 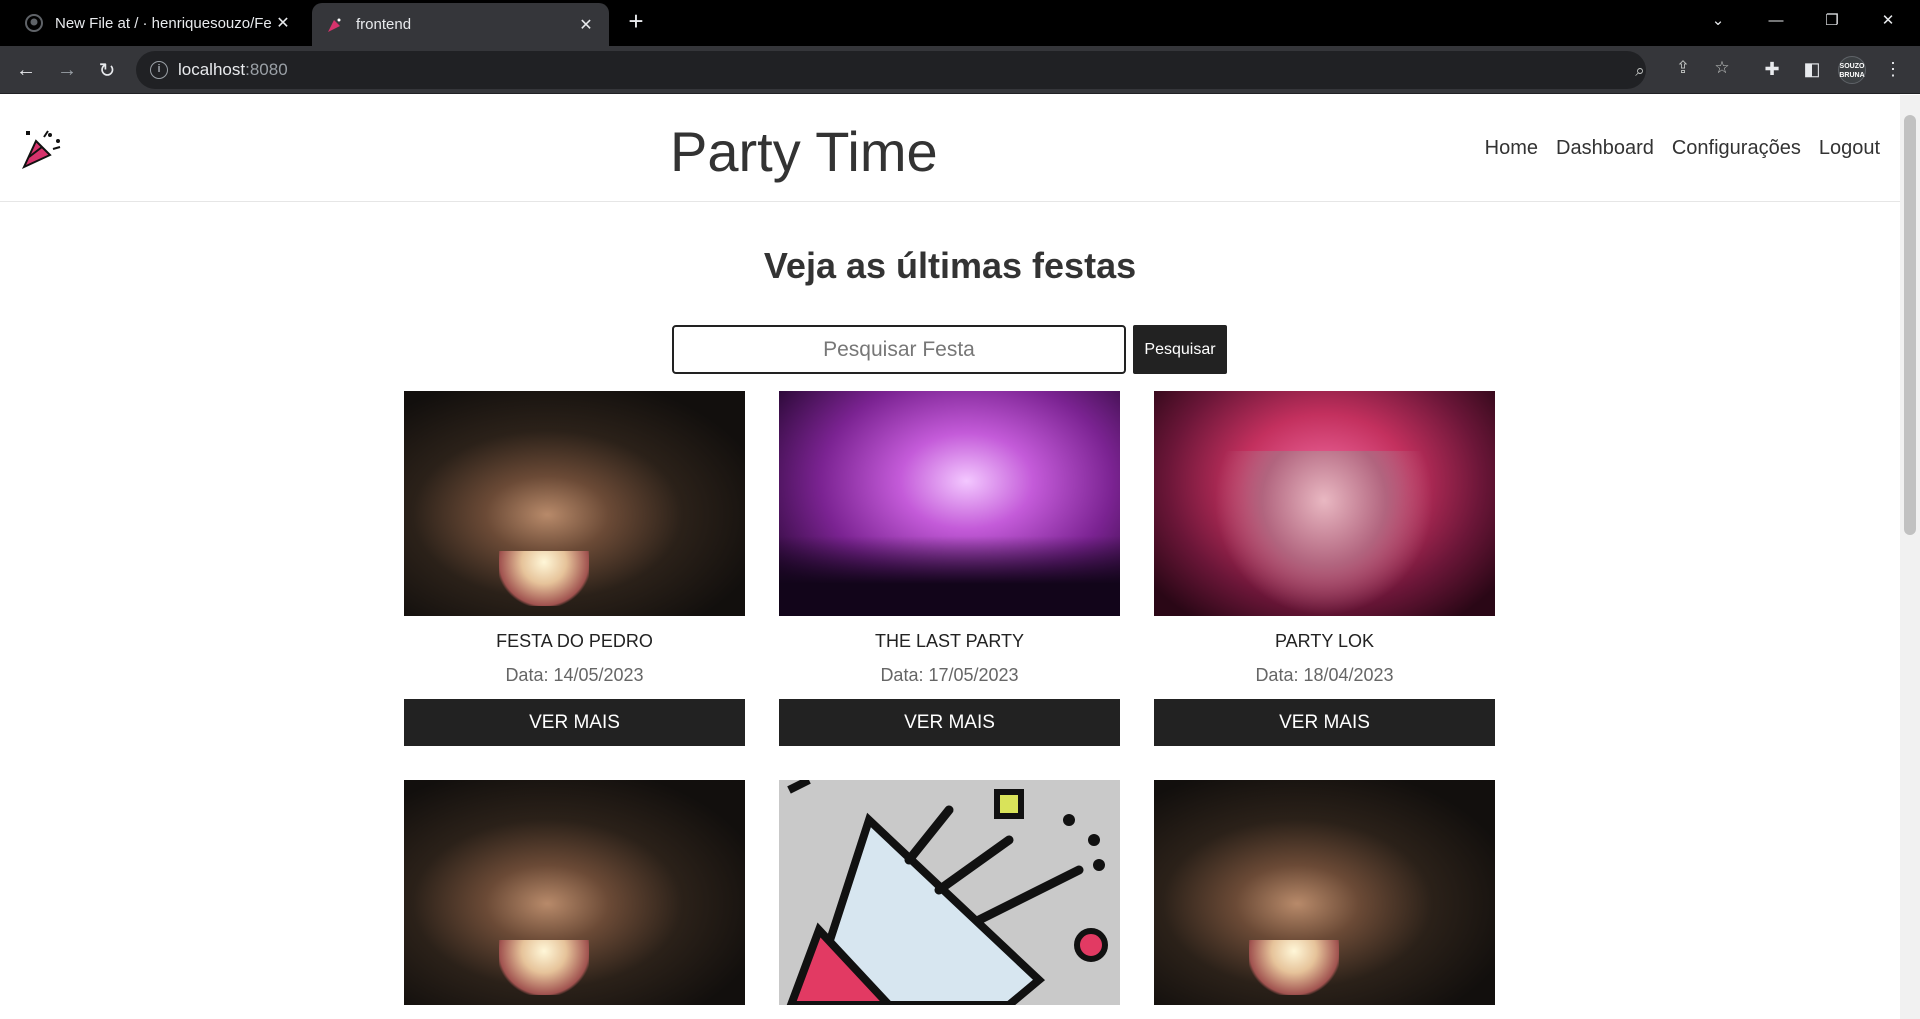 What do you see at coordinates (950, 265) in the screenshot?
I see `page-heading: Veja as últimas festas` at bounding box center [950, 265].